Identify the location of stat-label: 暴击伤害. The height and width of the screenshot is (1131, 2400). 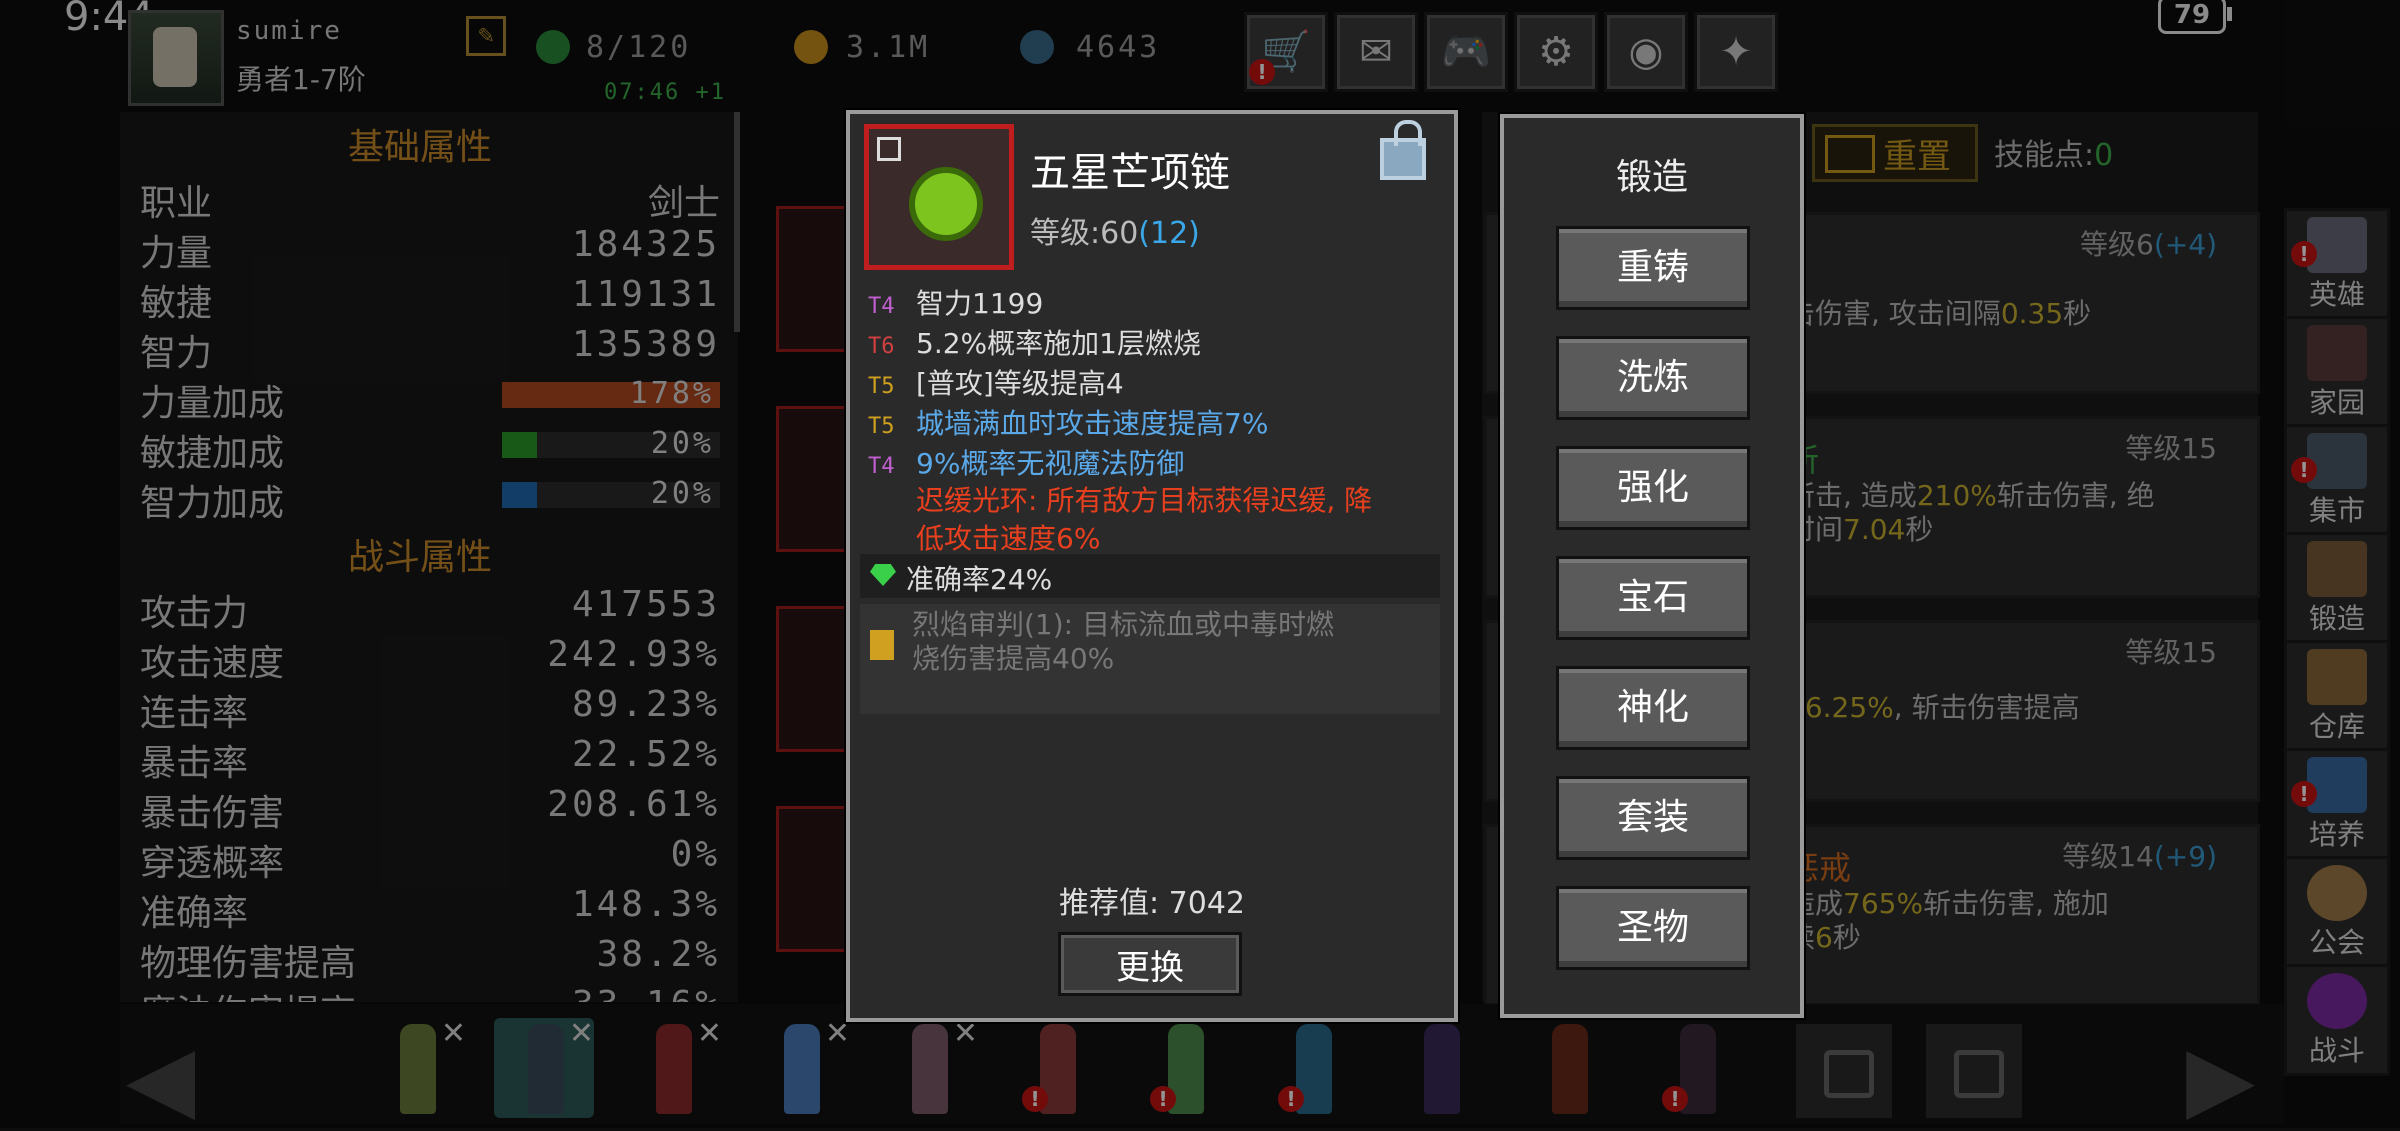
(212, 813).